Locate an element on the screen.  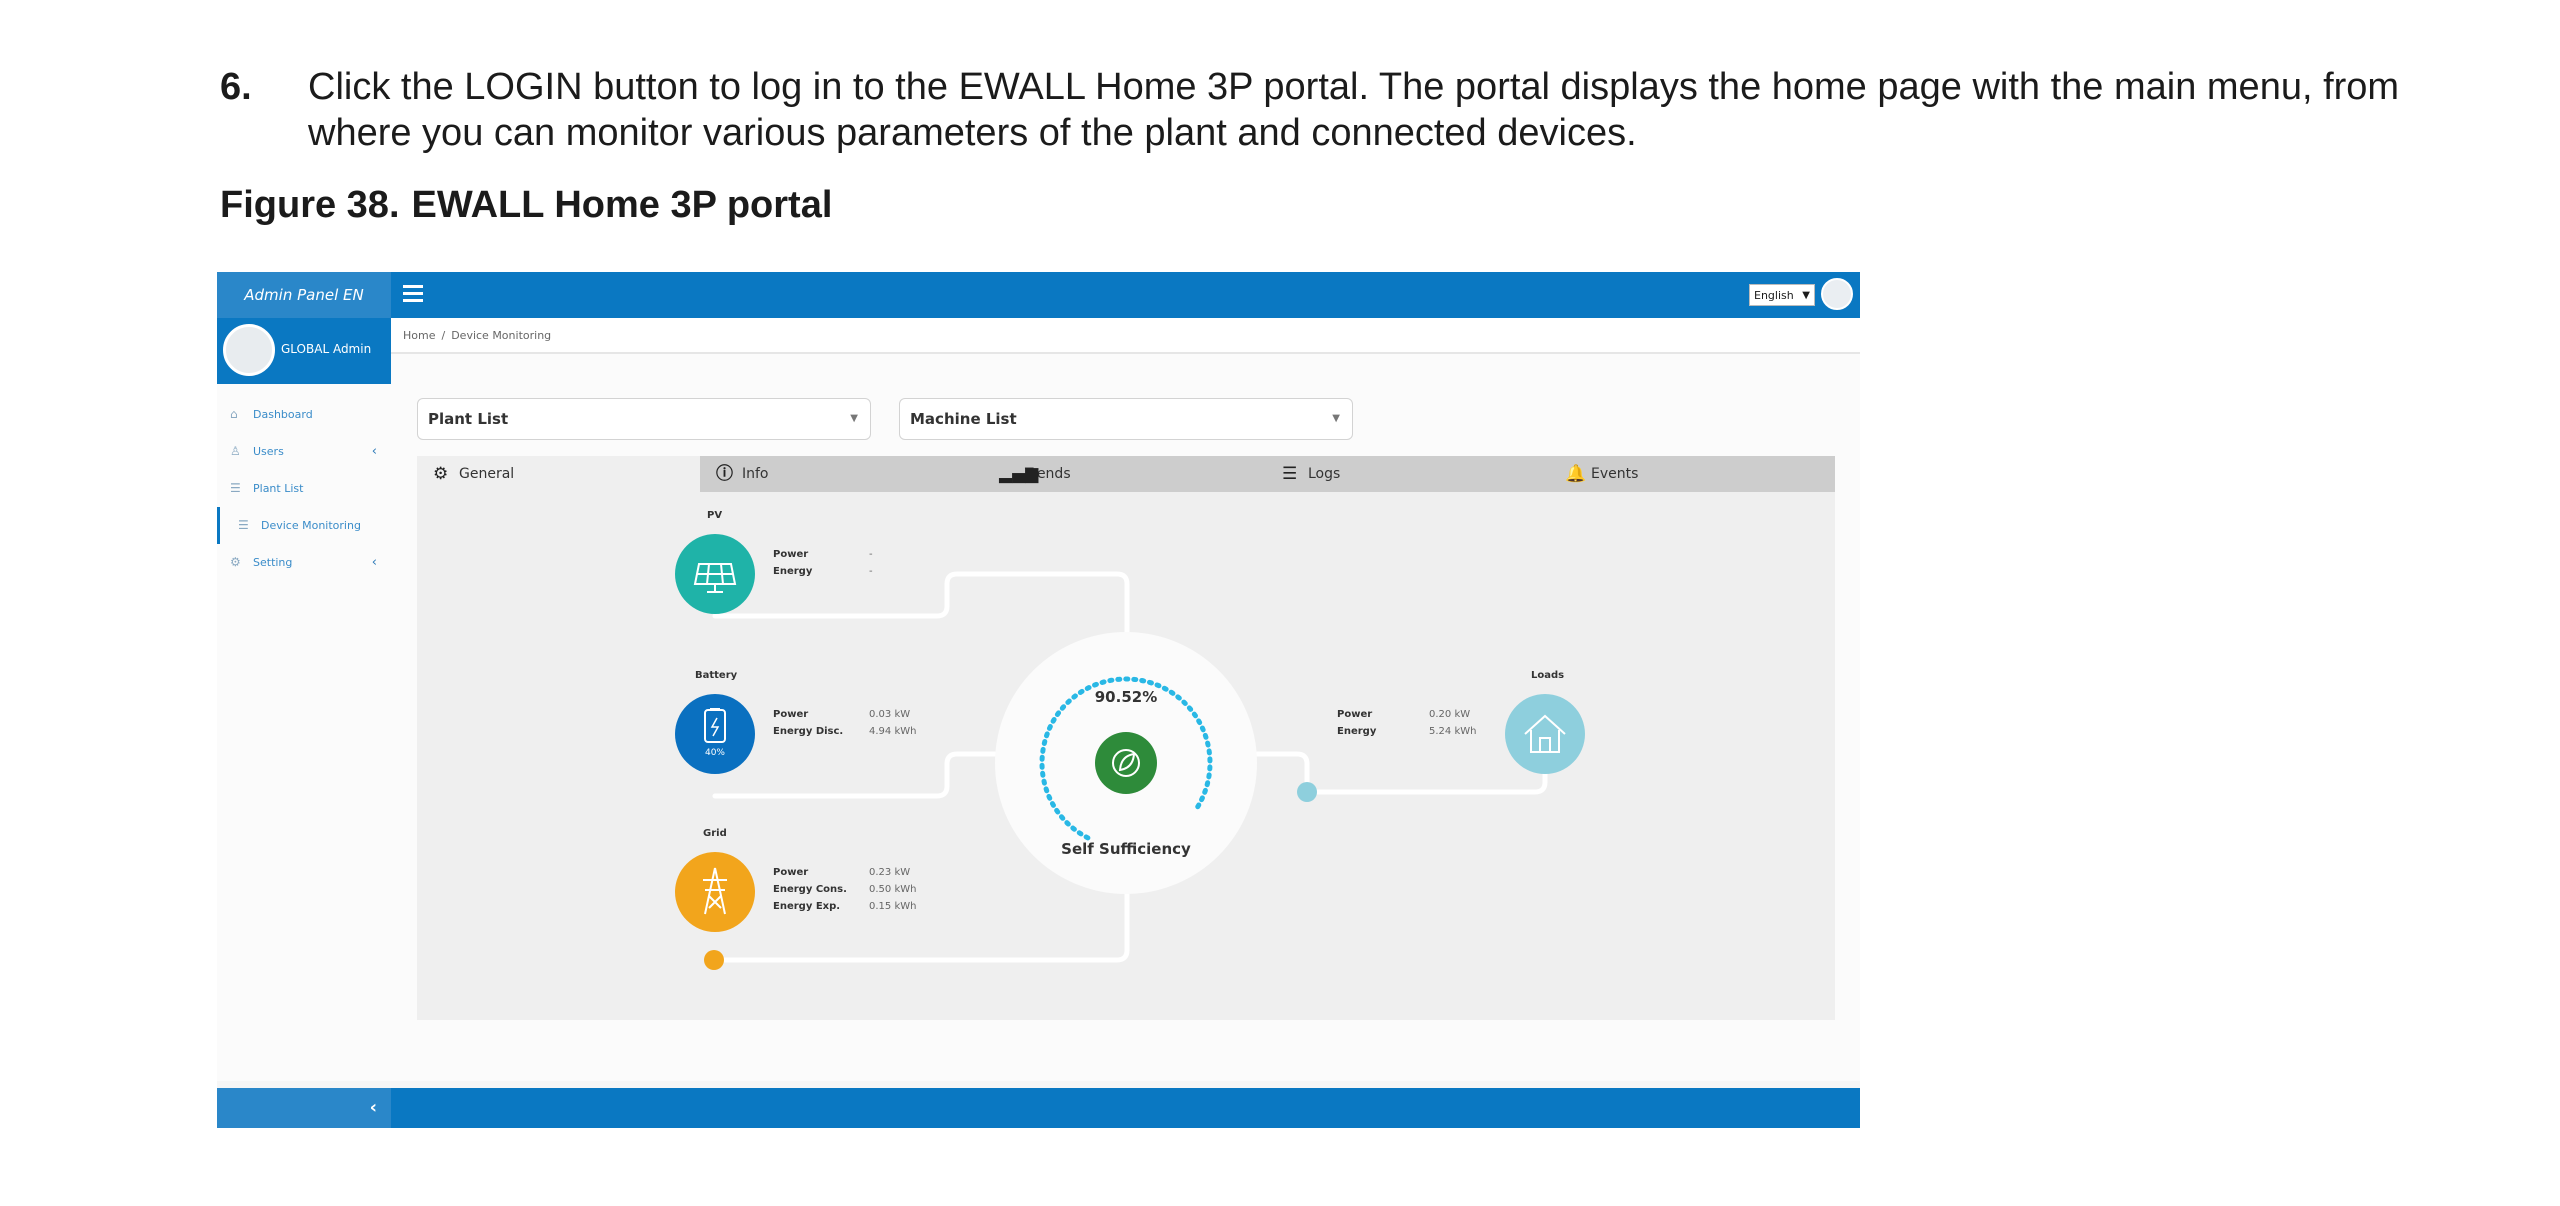
admin-panel-title: Admin Panel EN is located at coordinates (304, 295).